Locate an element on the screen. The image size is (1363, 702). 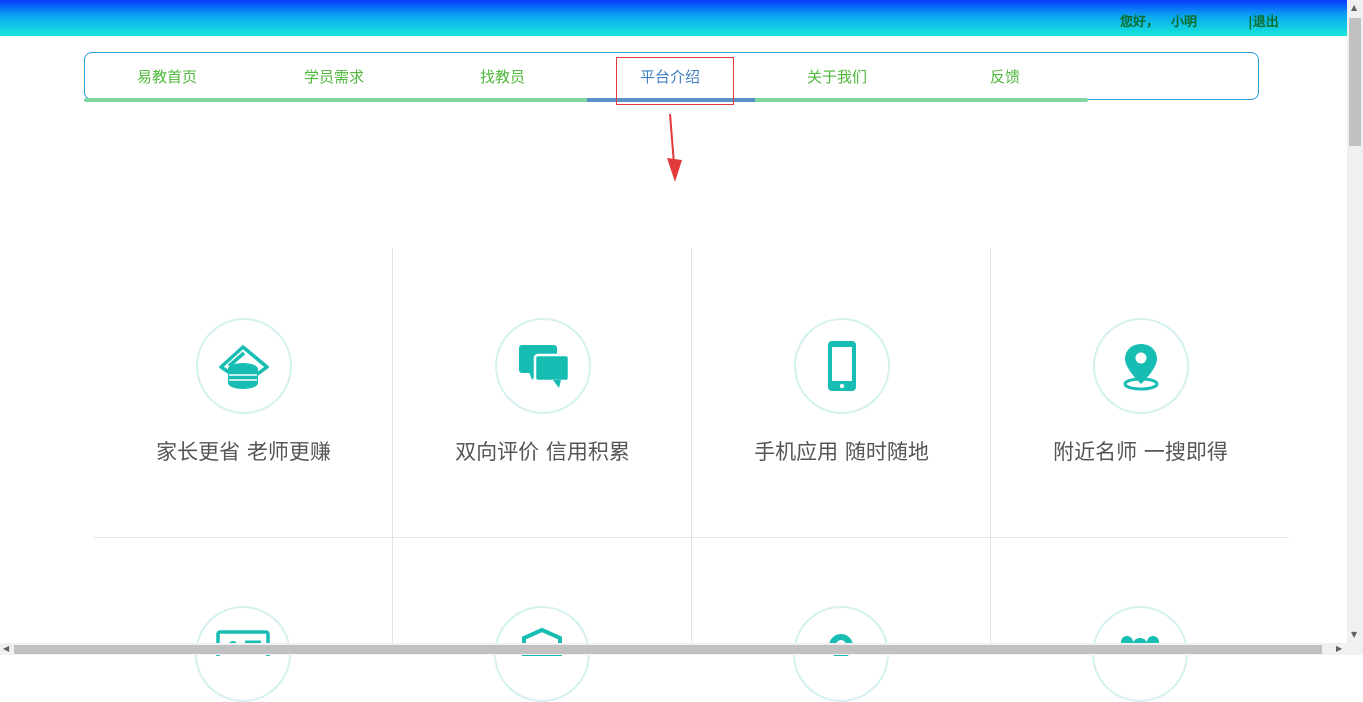
feature-title: 手机应用 随时随地 is located at coordinates (841, 452).